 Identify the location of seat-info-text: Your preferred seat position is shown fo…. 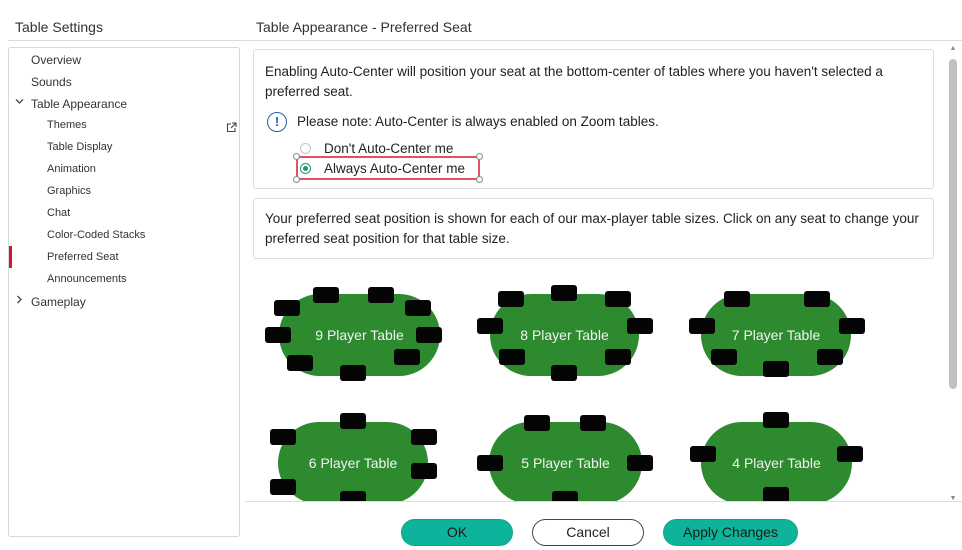
(592, 228).